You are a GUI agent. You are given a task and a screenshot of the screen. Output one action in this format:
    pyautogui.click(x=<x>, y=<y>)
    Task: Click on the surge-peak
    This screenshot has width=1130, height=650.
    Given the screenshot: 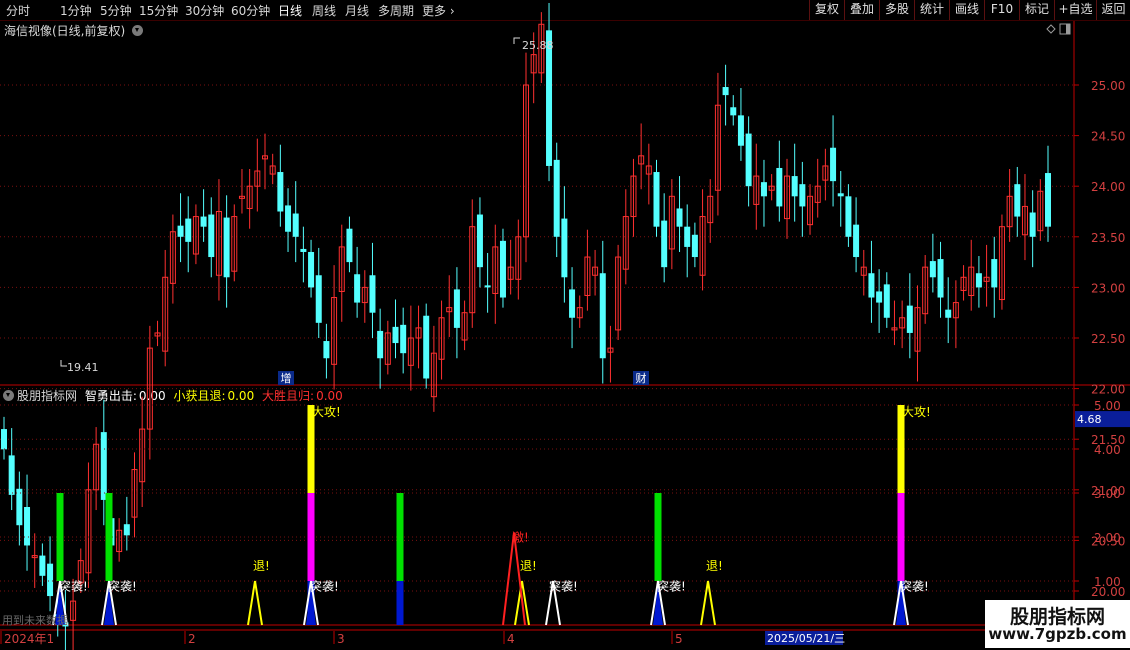 What is the action you would take?
    pyautogui.click(x=514, y=579)
    